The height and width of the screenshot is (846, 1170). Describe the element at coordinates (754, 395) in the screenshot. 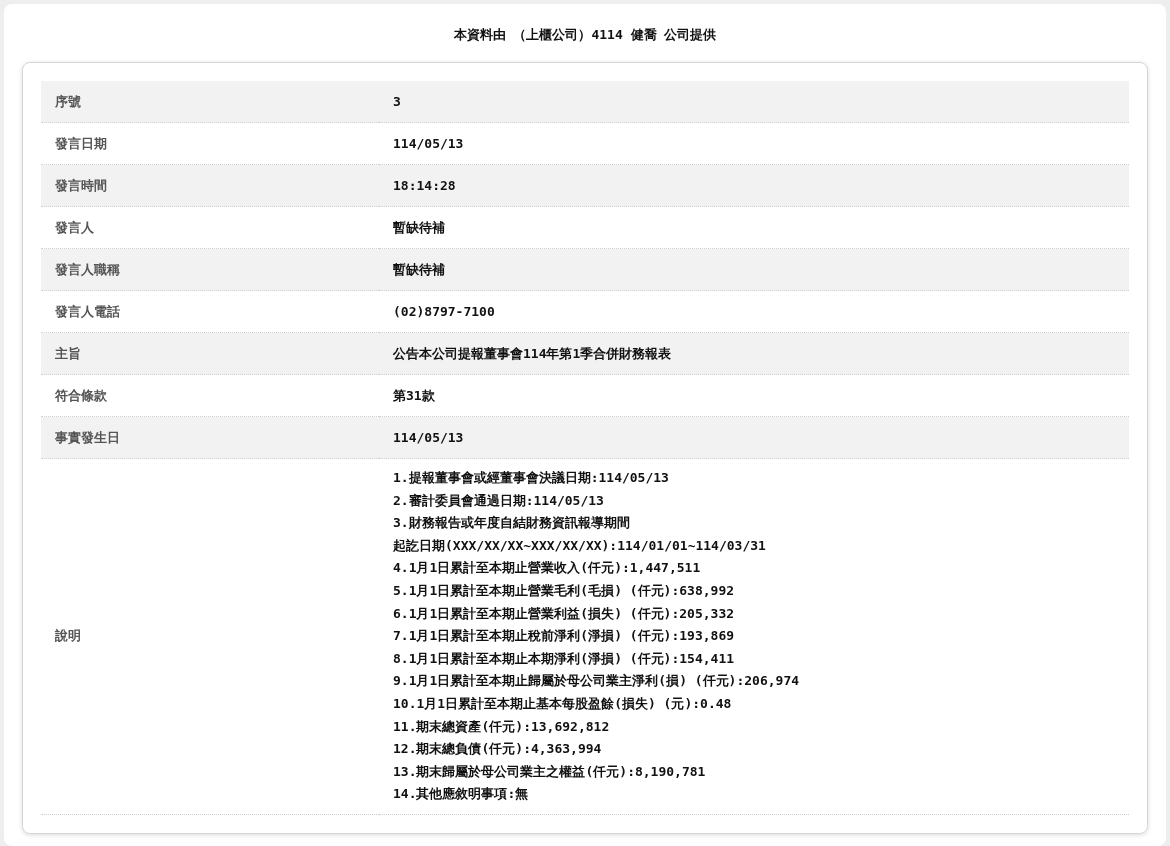

I see `field-value: 第31款` at that location.